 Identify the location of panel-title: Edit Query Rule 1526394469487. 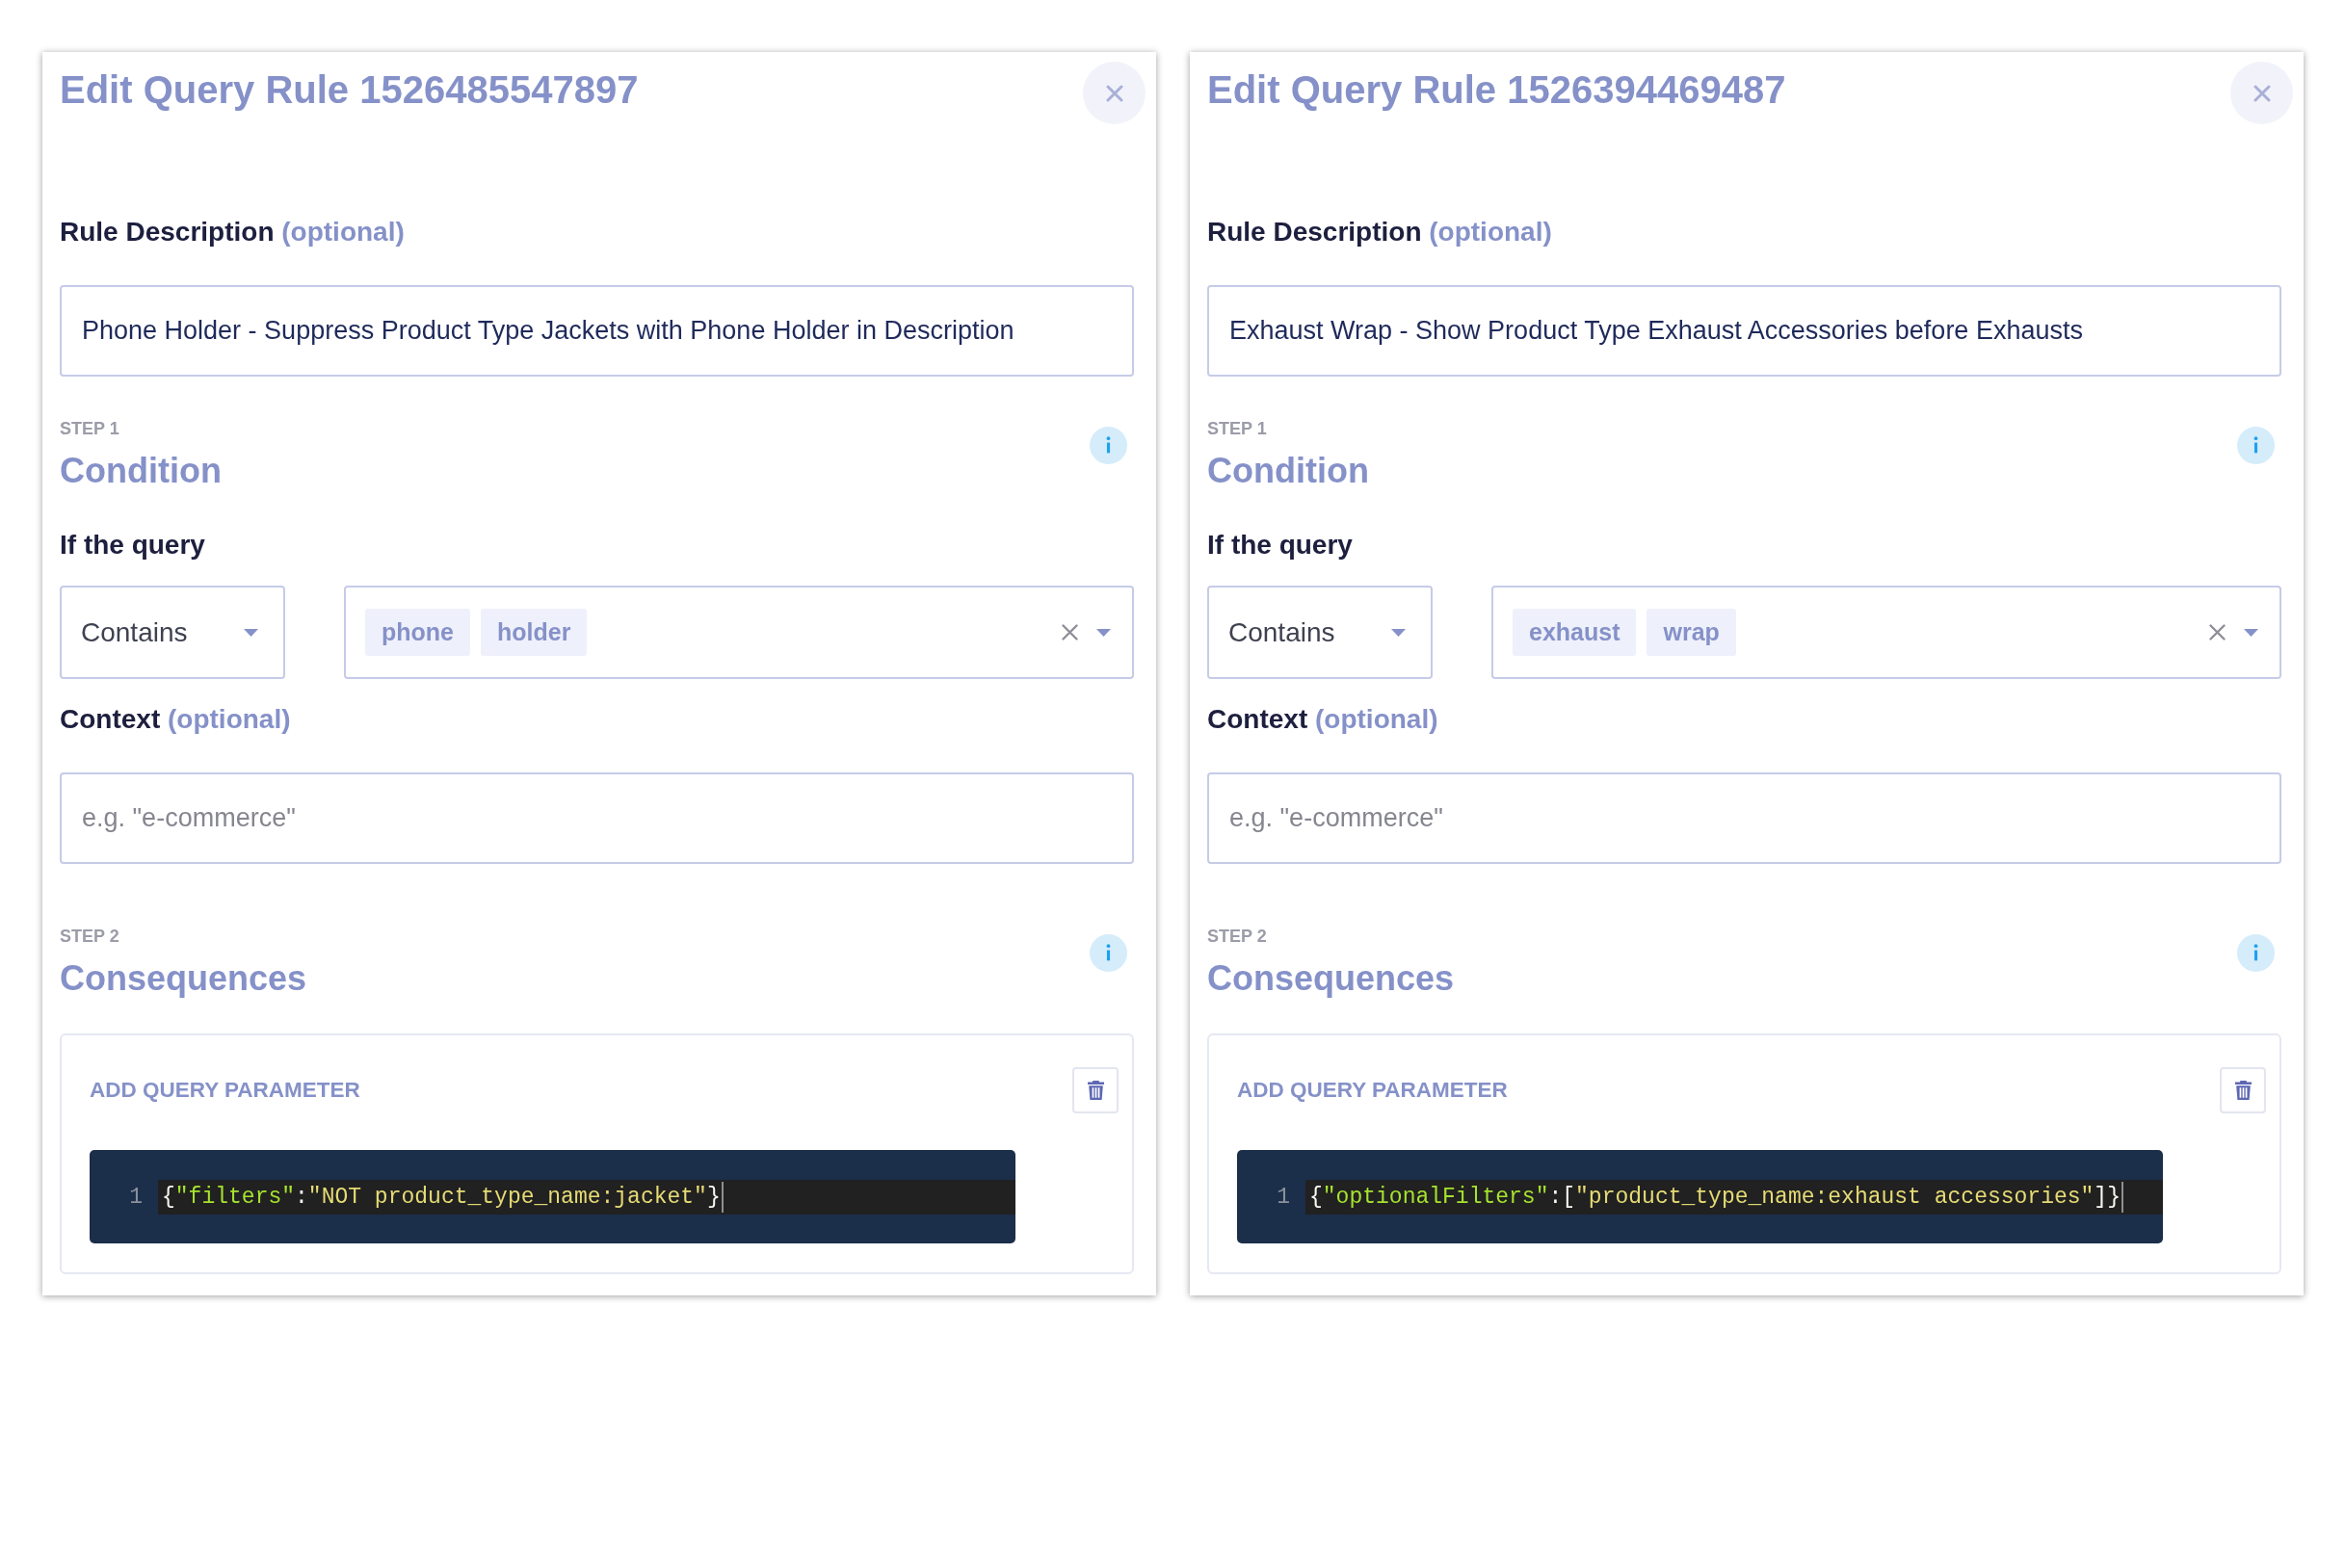
(1497, 90).